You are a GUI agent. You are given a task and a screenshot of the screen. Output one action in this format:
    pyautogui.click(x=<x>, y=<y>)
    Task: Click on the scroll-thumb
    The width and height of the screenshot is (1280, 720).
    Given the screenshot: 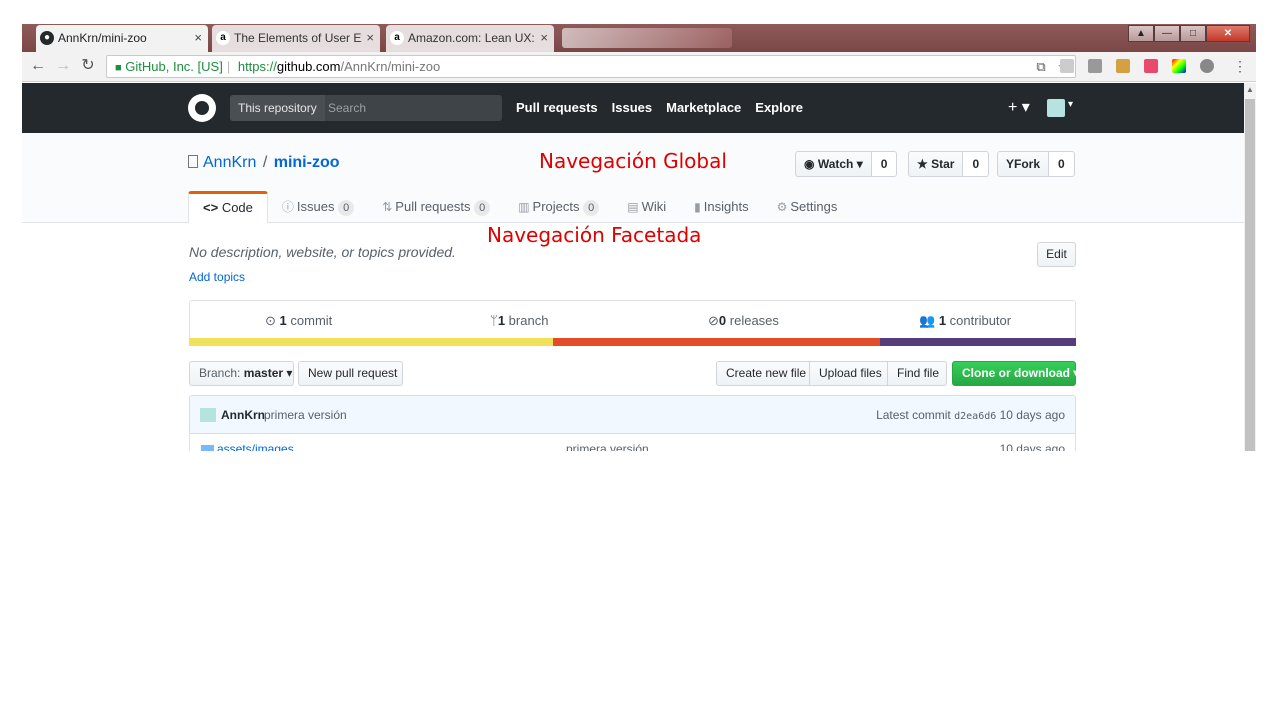 What is the action you would take?
    pyautogui.click(x=1250, y=275)
    